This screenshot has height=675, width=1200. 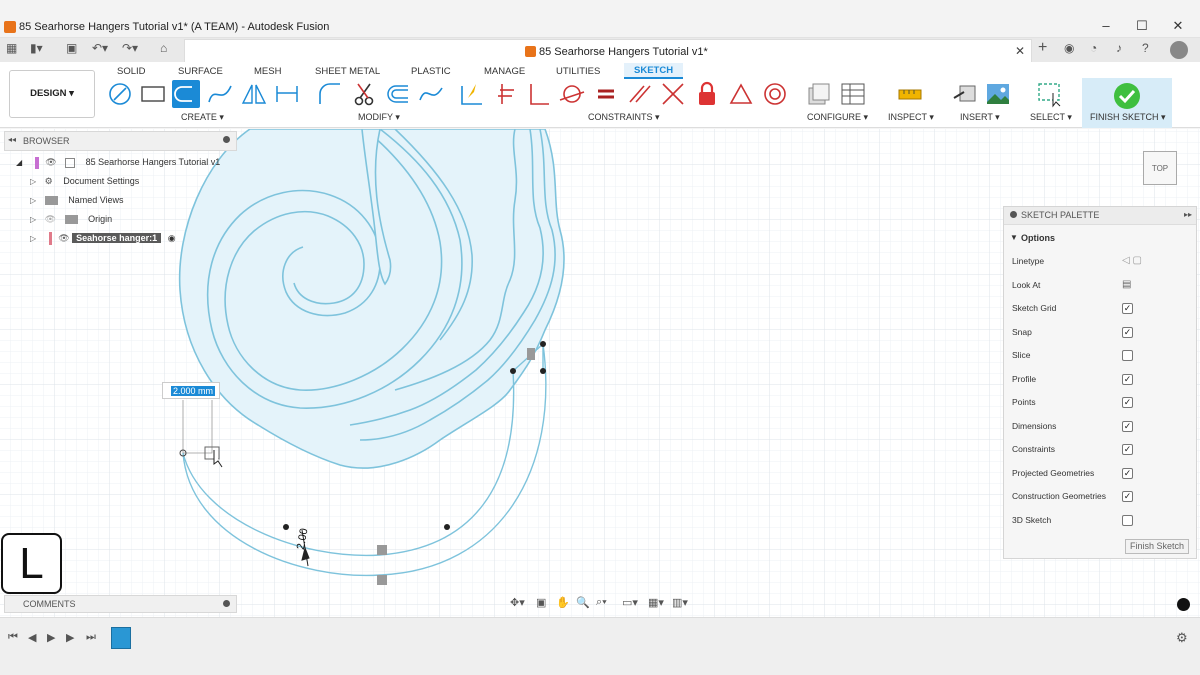 What do you see at coordinates (572, 94) in the screenshot?
I see `tangent-constraint-icon` at bounding box center [572, 94].